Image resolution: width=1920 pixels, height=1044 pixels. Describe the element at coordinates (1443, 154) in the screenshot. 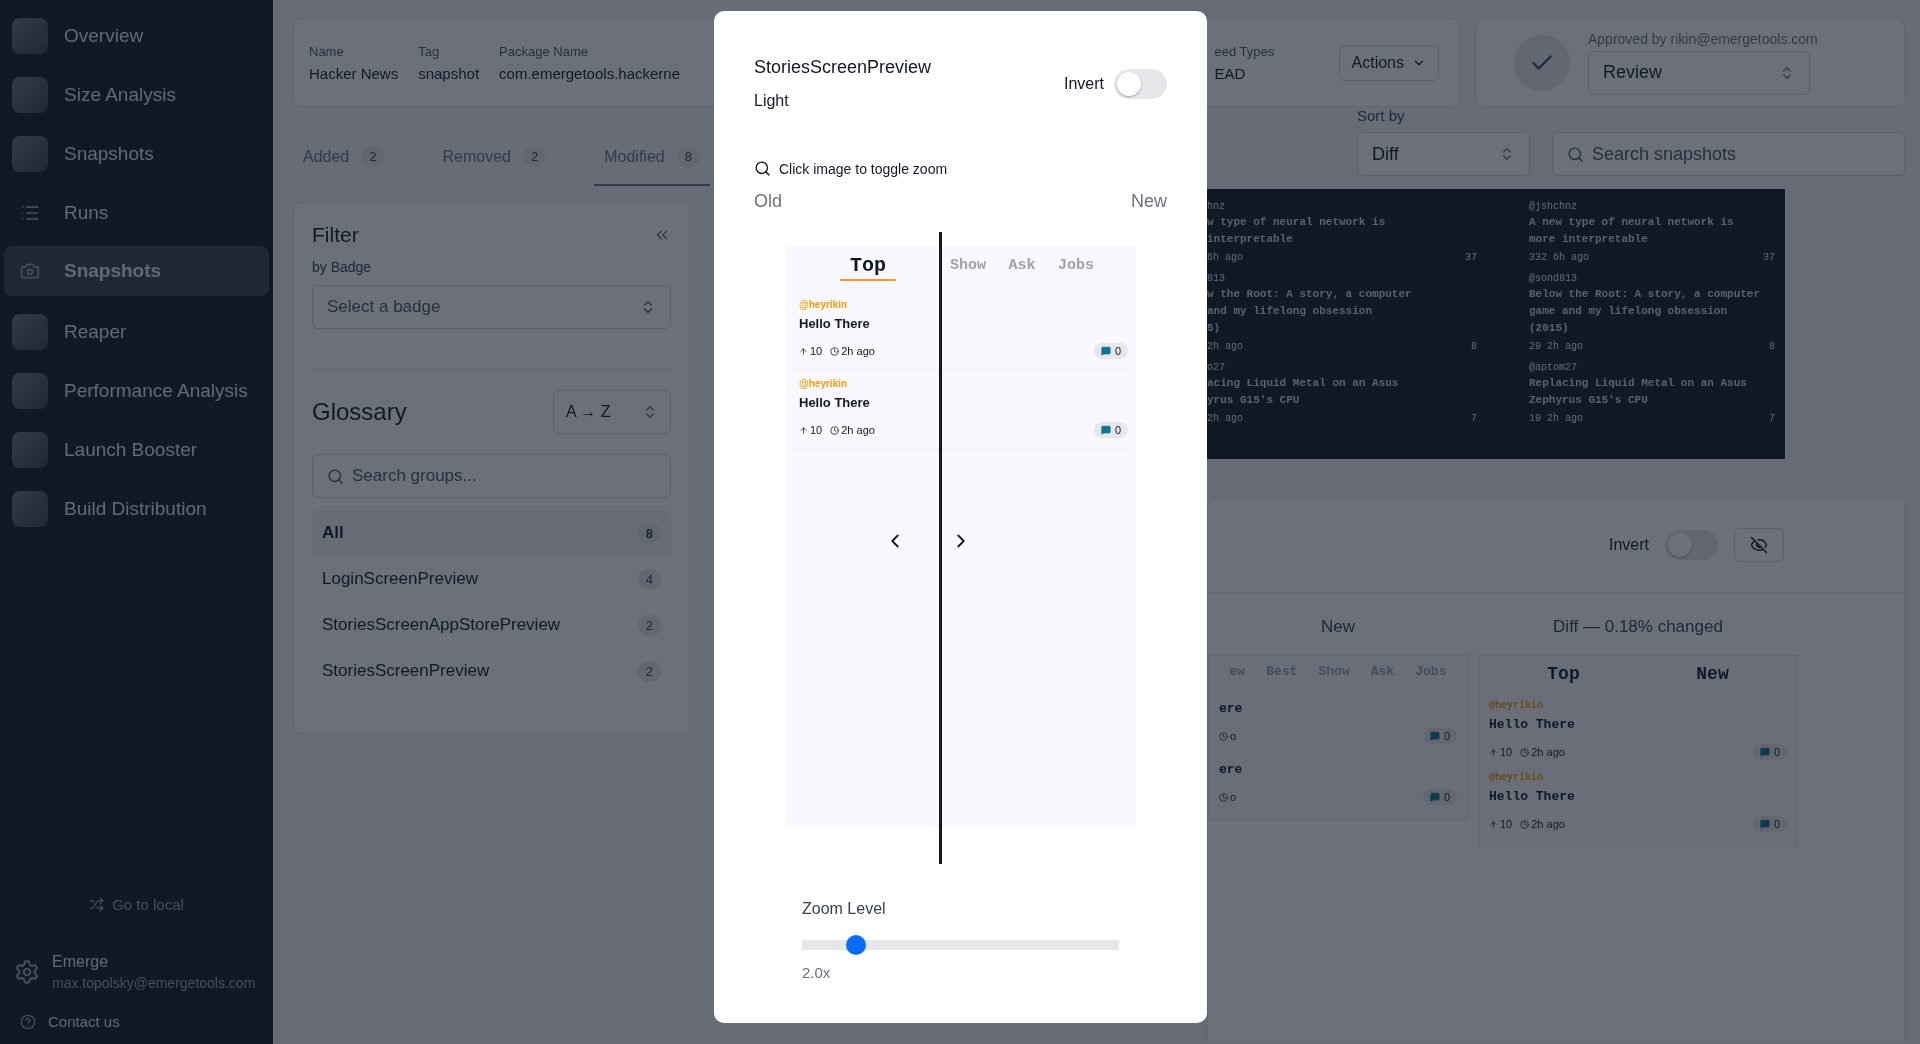

I see `sort-select: Diff` at that location.